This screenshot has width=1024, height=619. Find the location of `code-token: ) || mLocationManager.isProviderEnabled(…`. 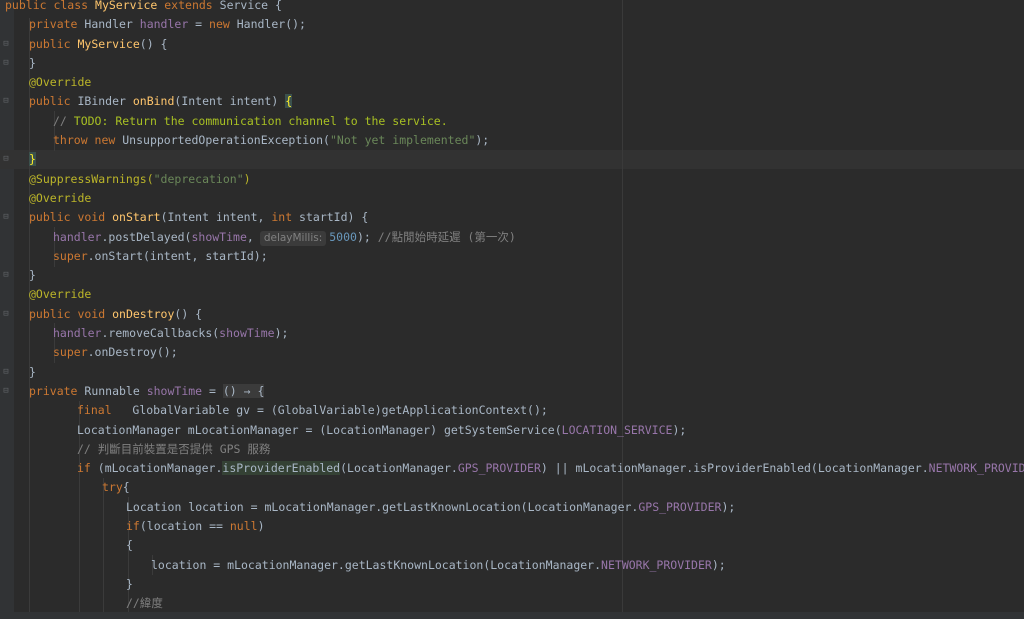

code-token: ) || mLocationManager.isProviderEnabled(… is located at coordinates (734, 468).